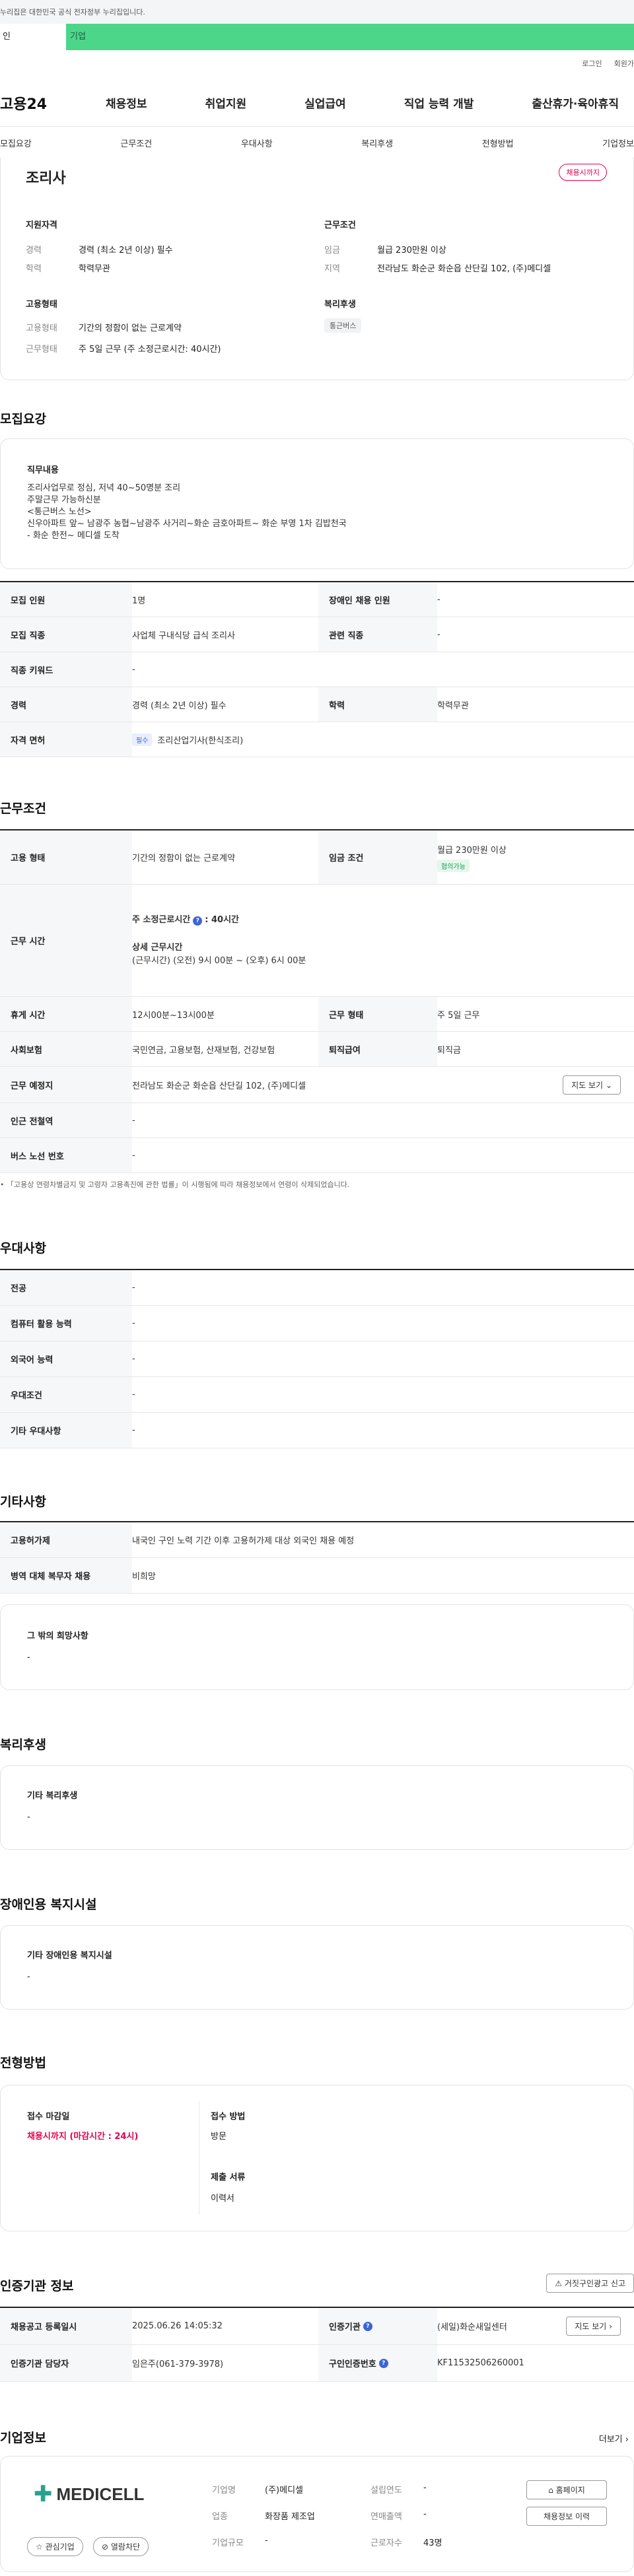 The width and height of the screenshot is (634, 2576). Describe the element at coordinates (222, 2199) in the screenshot. I see `docs-value: 이력서` at that location.